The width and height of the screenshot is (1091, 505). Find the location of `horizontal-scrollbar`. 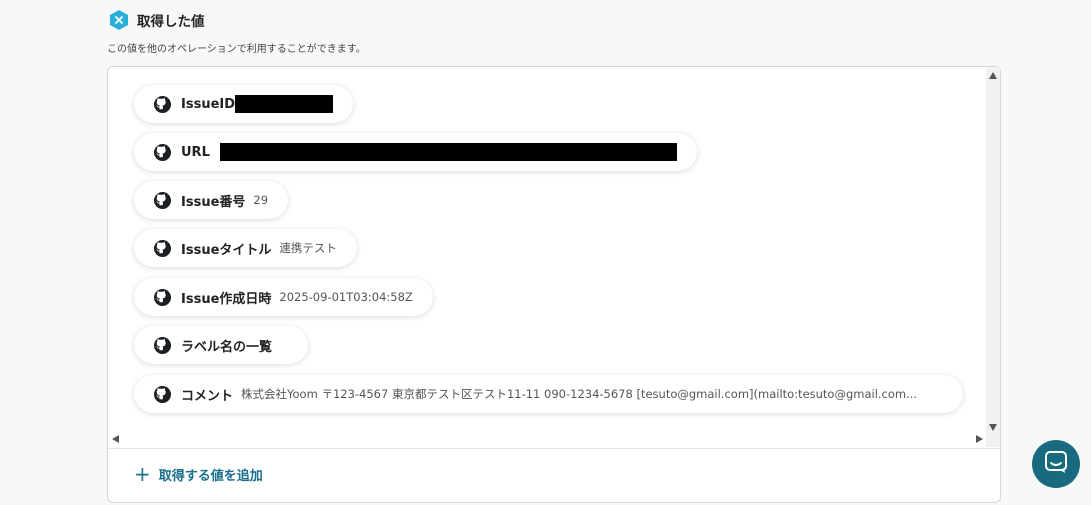

horizontal-scrollbar is located at coordinates (547, 439).